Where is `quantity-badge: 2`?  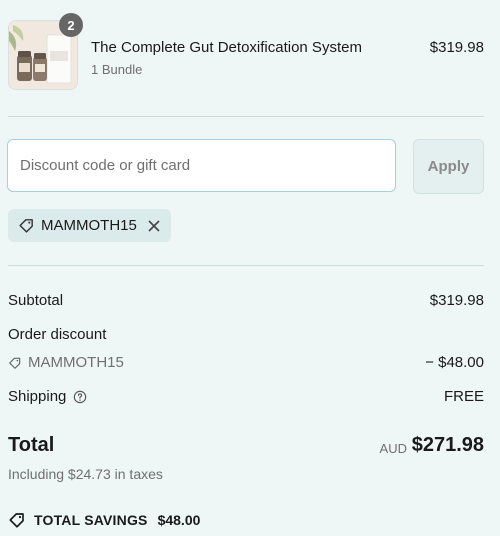
quantity-badge: 2 is located at coordinates (71, 25).